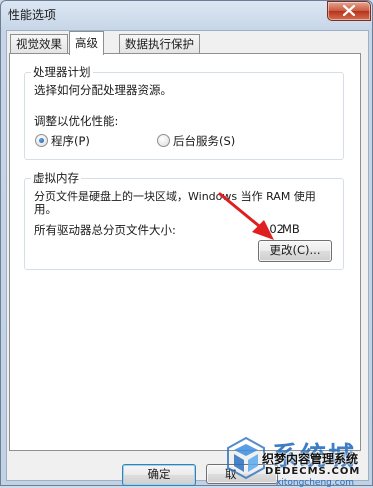 The height and width of the screenshot is (488, 373). What do you see at coordinates (105, 230) in the screenshot?
I see `total-paging-file-label: 所有驱动器总分页文件大小:` at bounding box center [105, 230].